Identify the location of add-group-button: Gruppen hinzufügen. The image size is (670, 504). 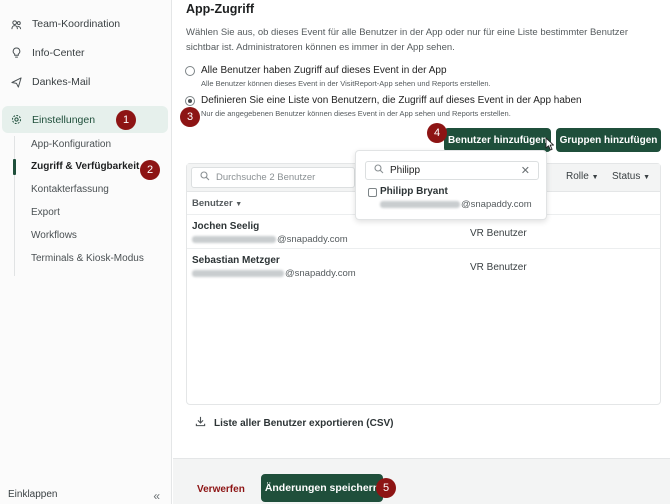
(608, 140).